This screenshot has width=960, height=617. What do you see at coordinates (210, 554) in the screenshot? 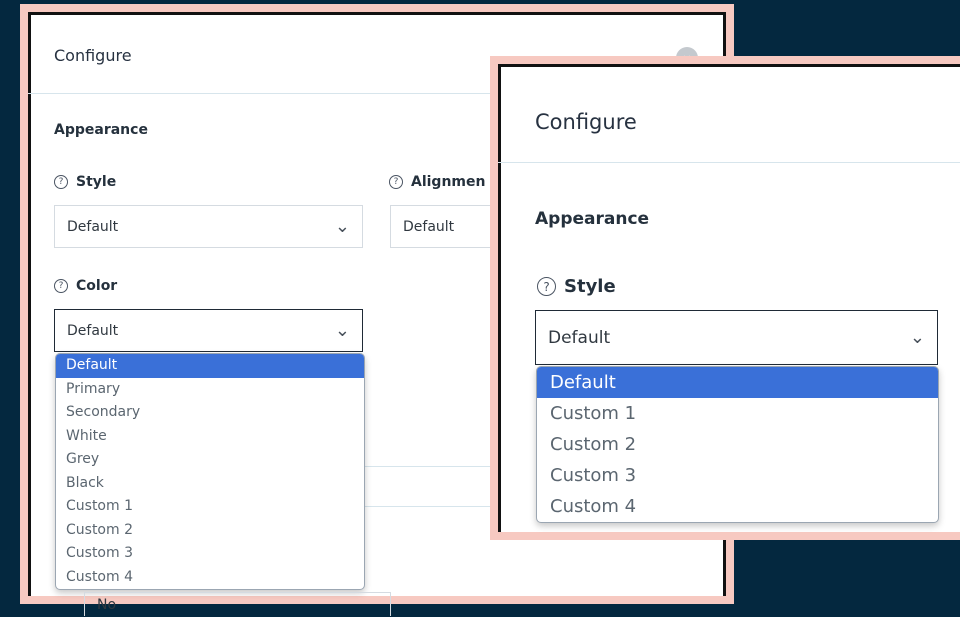
I see `color-option-custom-3: Custom 3` at bounding box center [210, 554].